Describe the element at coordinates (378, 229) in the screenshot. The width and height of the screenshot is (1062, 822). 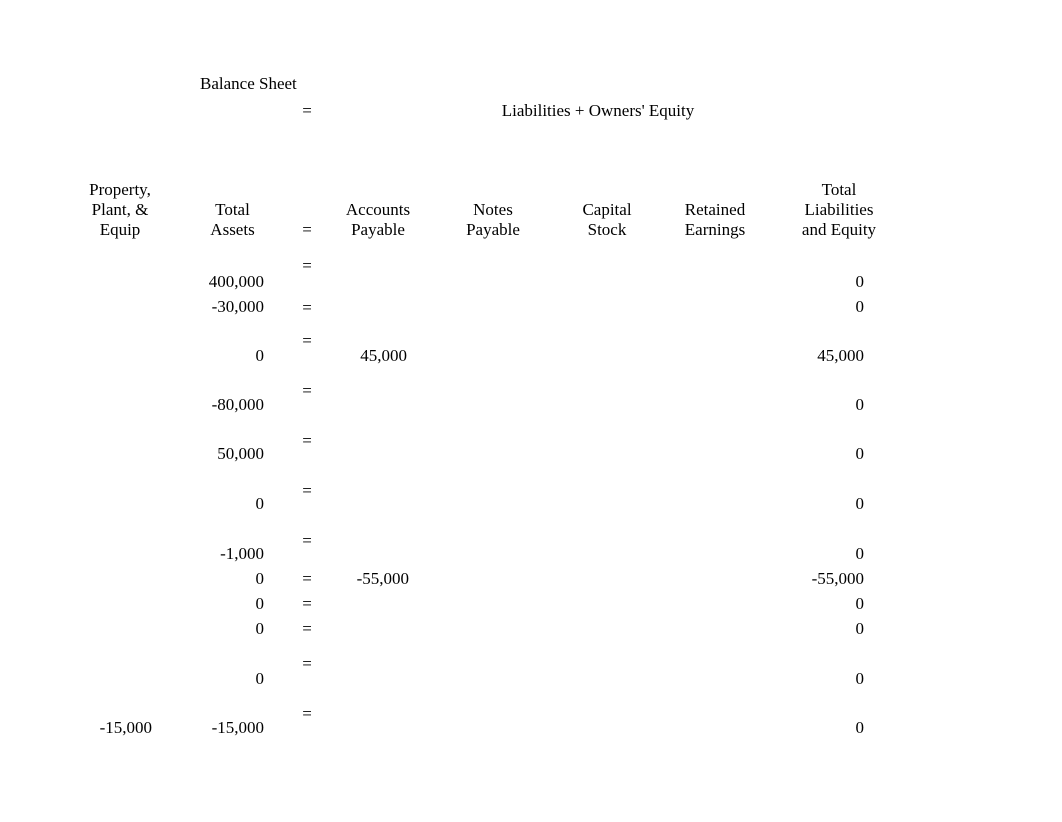
I see `header-accounts-payable-line3: Payable` at that location.